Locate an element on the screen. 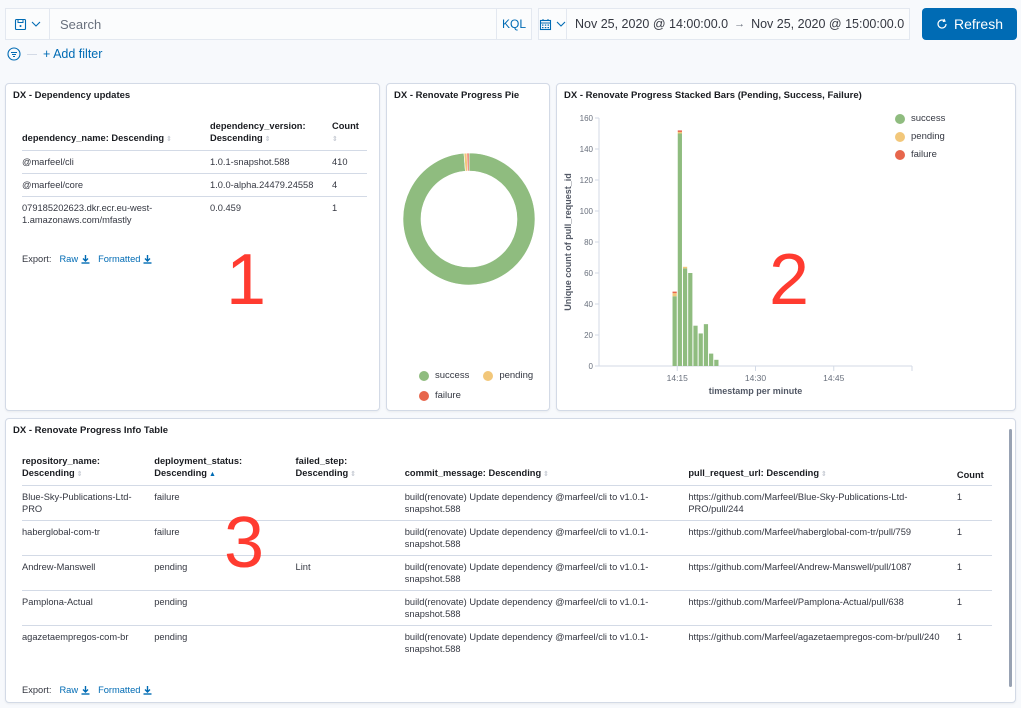 This screenshot has width=1021, height=708. filter-bar: + Add filter is located at coordinates (54, 54).